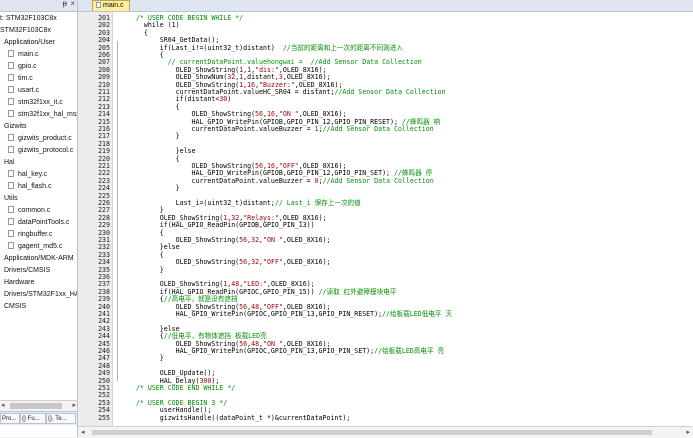 Image resolution: width=693 pixels, height=438 pixels. What do you see at coordinates (65, 4) in the screenshot?
I see `pin-icon: ᵽ` at bounding box center [65, 4].